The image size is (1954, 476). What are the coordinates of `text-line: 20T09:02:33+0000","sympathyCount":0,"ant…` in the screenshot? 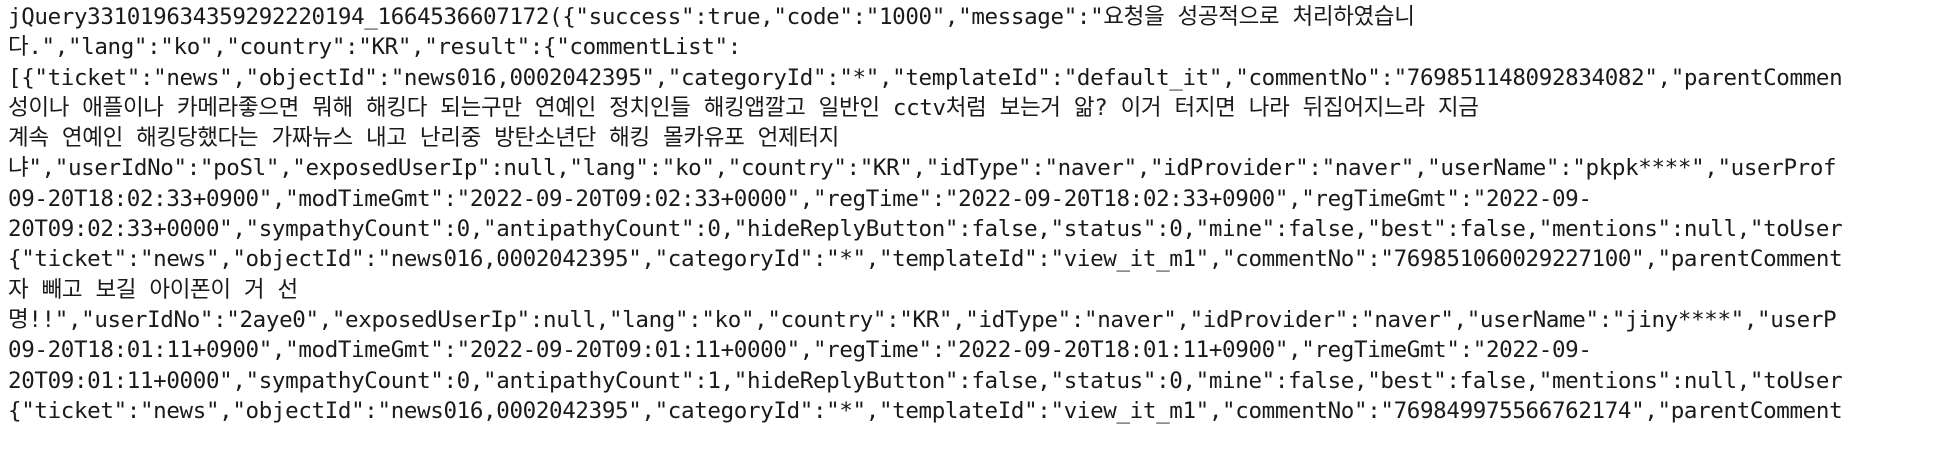 It's located at (925, 229).